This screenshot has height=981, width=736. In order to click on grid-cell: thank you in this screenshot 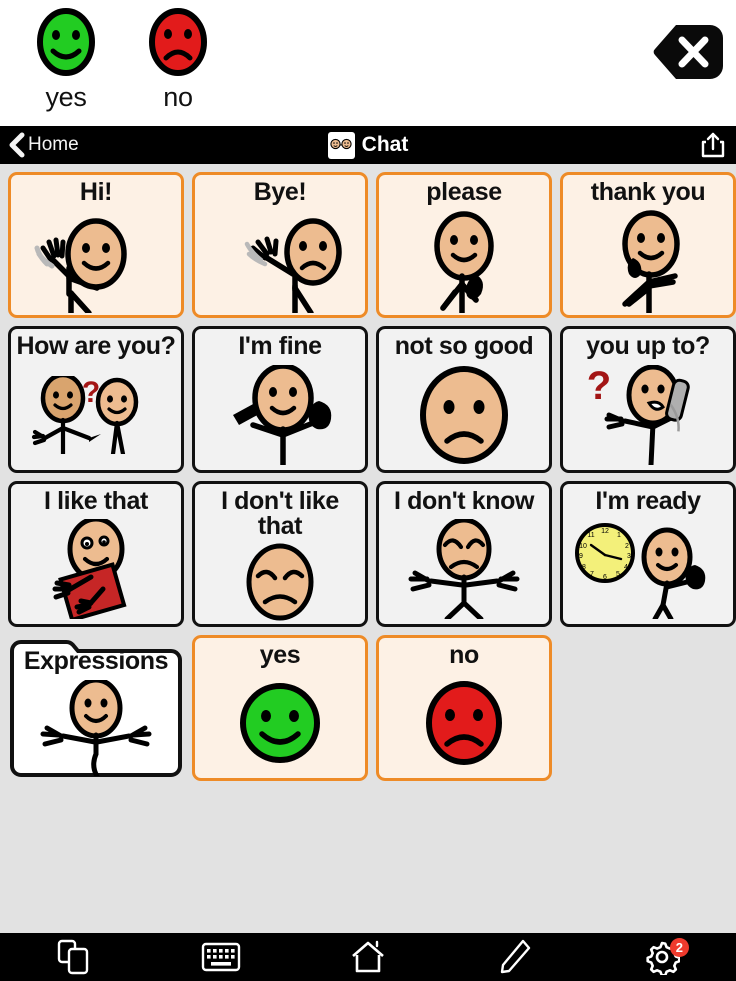, I will do `click(648, 245)`.